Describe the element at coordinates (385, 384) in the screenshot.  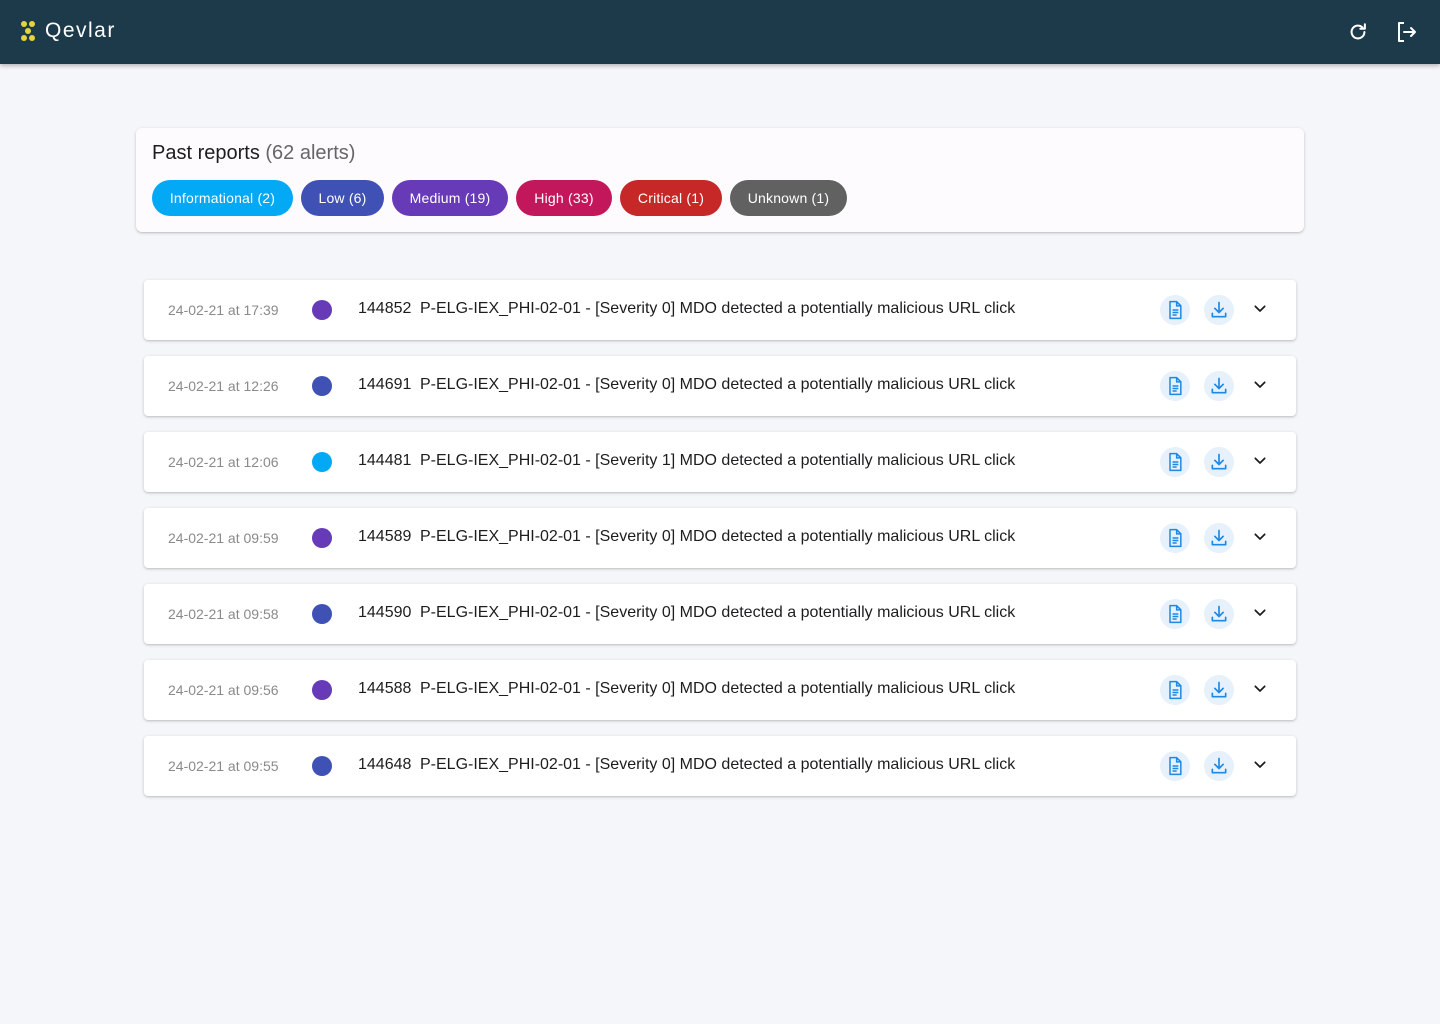
I see `report-id: 144691` at that location.